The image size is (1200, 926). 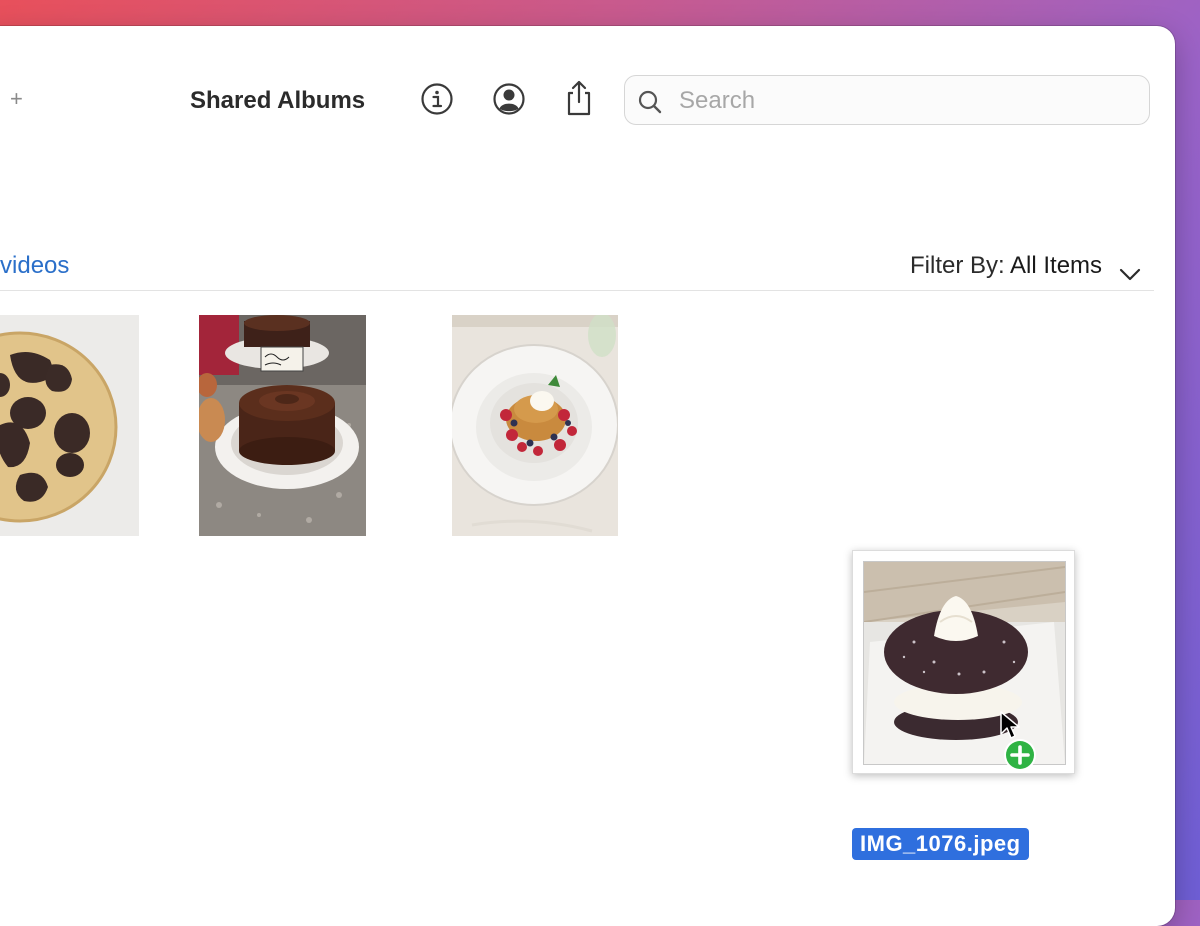 I want to click on filter-value: All Items, so click(x=1056, y=265).